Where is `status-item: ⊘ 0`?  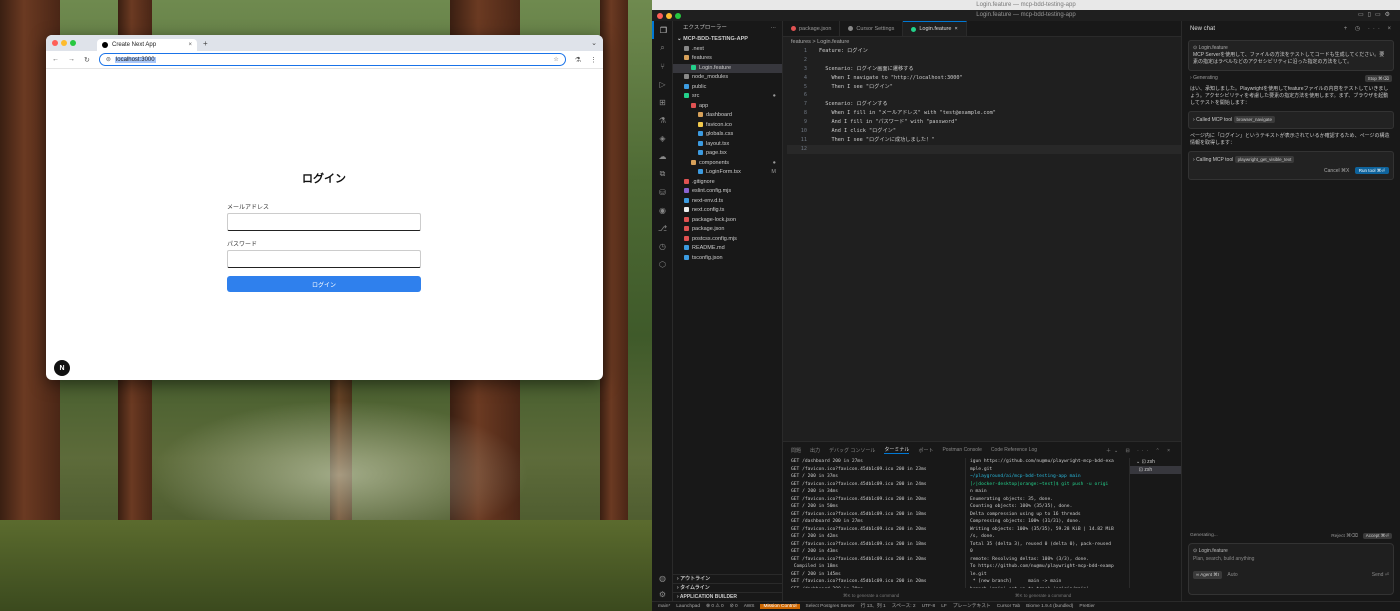 status-item: ⊘ 0 is located at coordinates (734, 606).